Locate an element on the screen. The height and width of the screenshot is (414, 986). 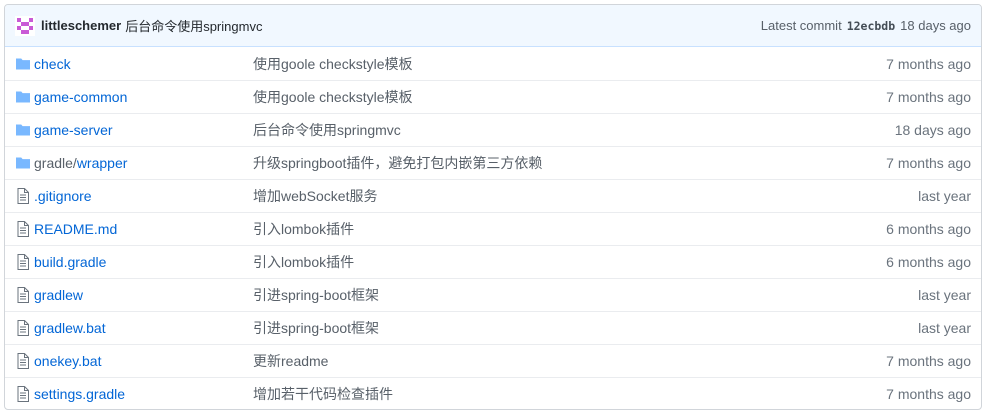
file-name: check is located at coordinates (52, 64).